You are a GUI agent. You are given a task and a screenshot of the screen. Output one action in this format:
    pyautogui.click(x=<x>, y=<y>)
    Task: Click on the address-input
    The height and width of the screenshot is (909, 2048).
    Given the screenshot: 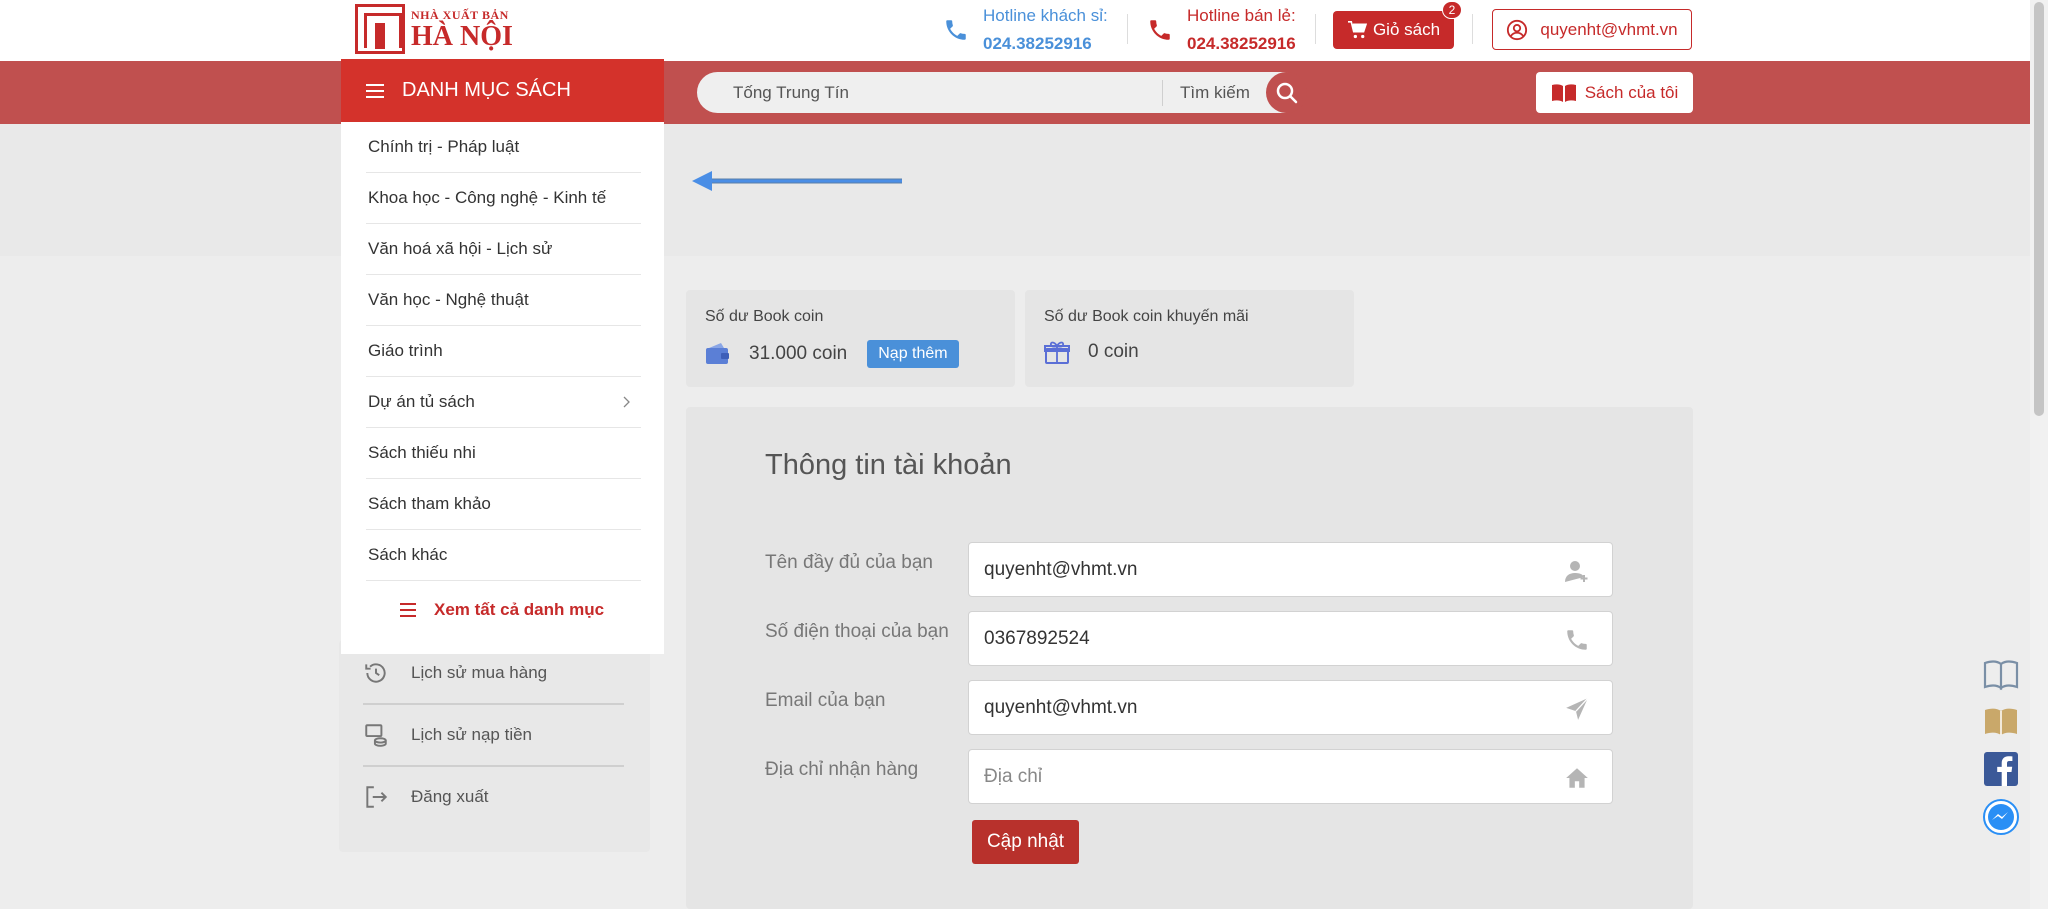 What is the action you would take?
    pyautogui.click(x=1264, y=776)
    